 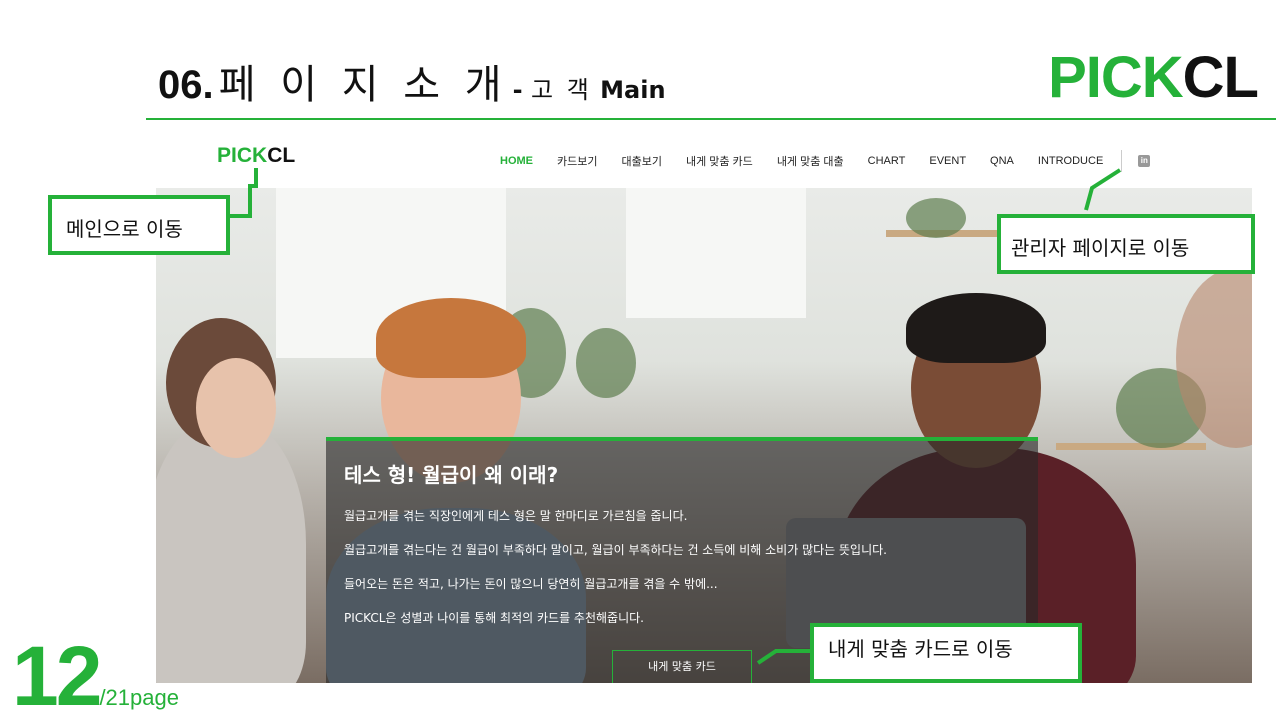 I want to click on callout-admin: 관리자 페이지로 이동, so click(x=1126, y=244).